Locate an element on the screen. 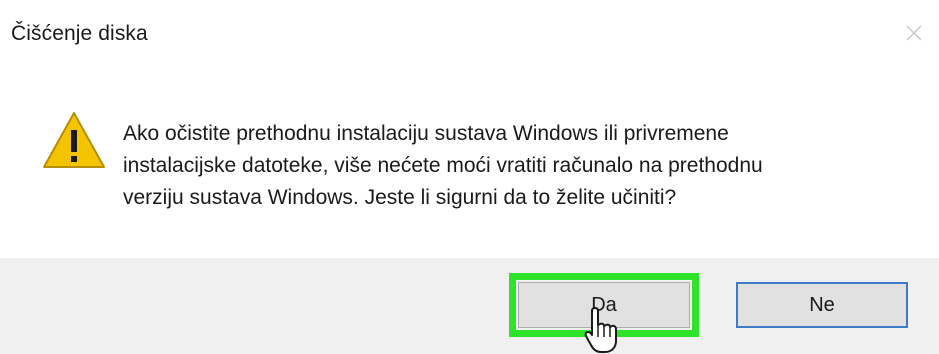  no-button: Ne is located at coordinates (822, 305).